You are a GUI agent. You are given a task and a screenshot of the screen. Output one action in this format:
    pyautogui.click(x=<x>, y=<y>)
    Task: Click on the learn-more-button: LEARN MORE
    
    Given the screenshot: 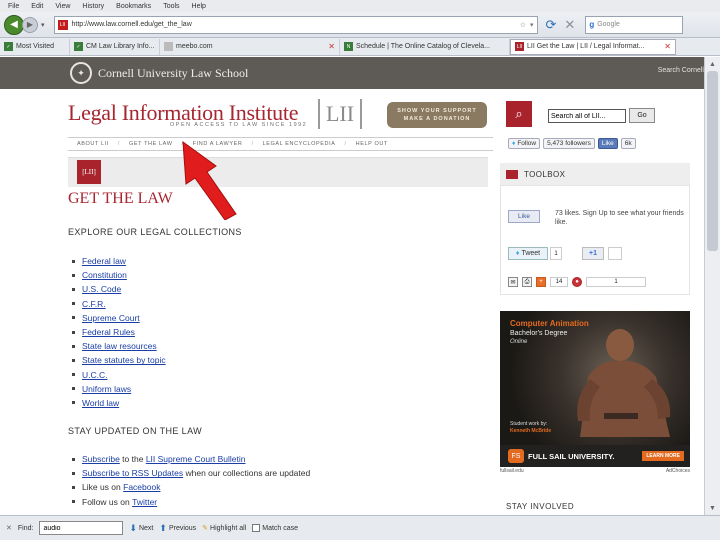 What is the action you would take?
    pyautogui.click(x=663, y=456)
    